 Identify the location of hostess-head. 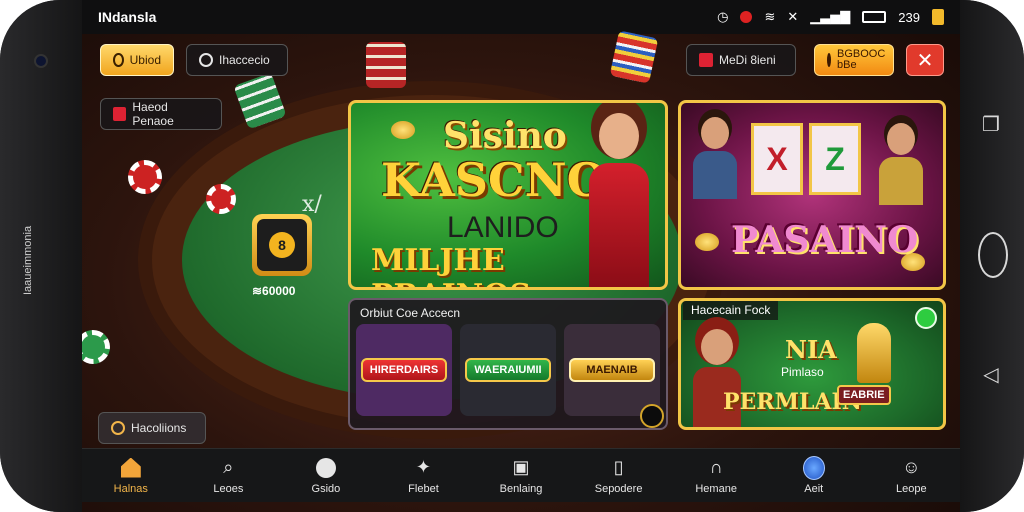
(619, 136).